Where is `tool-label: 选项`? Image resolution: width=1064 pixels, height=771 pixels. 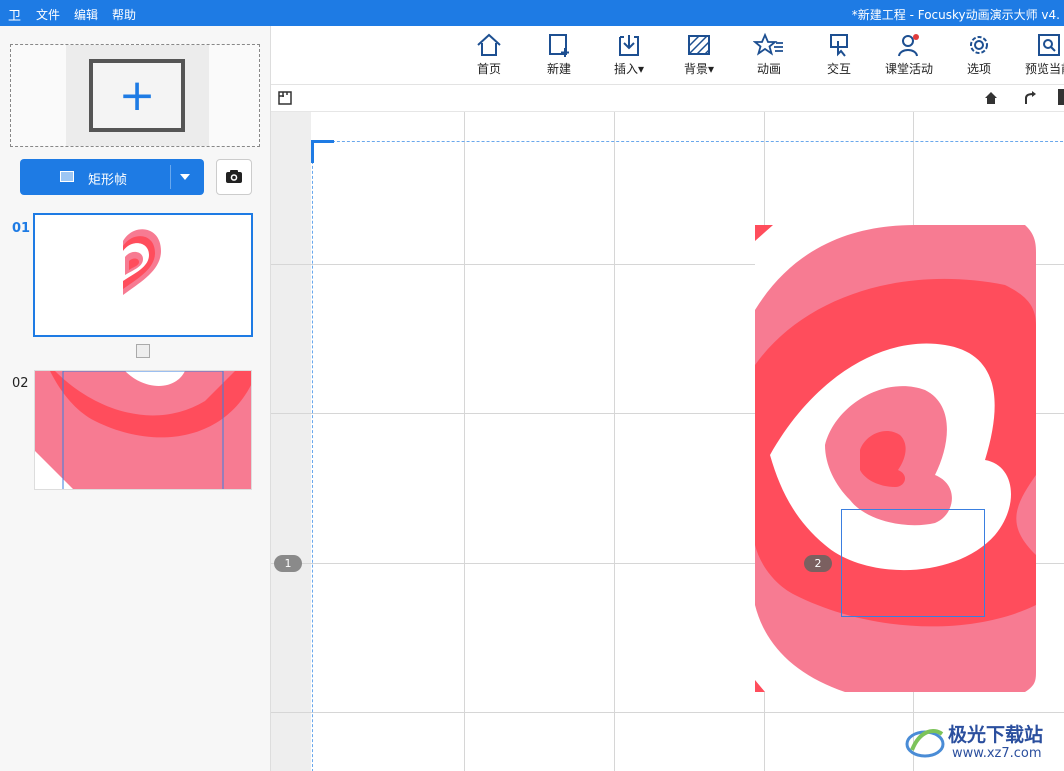
tool-label: 选项 is located at coordinates (978, 69).